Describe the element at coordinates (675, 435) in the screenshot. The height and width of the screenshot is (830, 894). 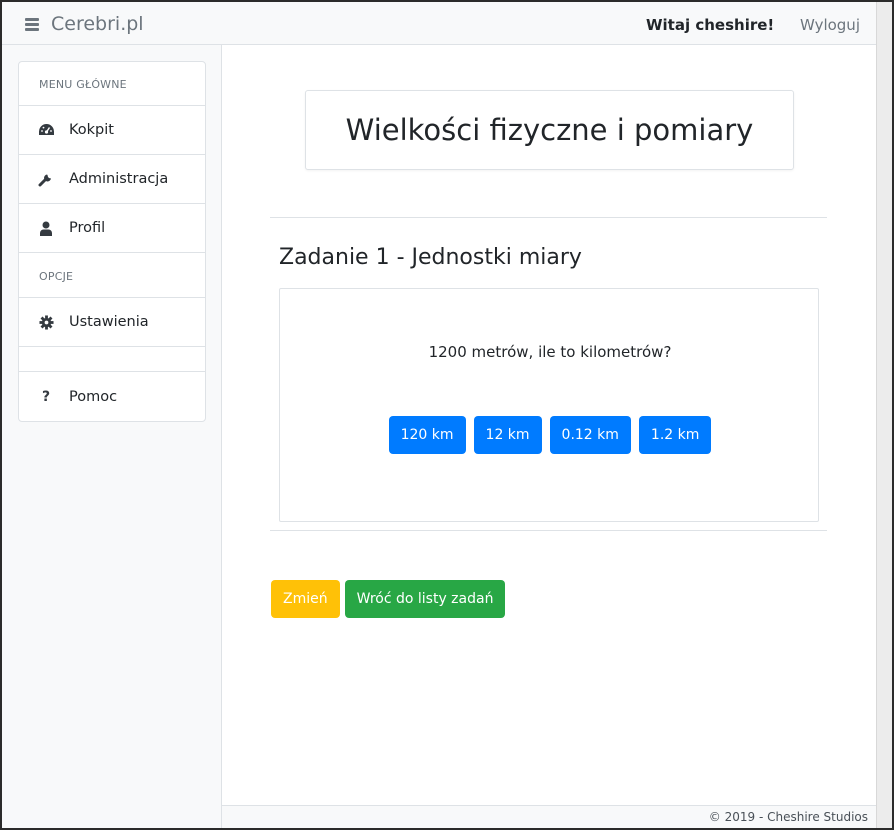
I see `answer-button-1.2km: 1.2 km` at that location.